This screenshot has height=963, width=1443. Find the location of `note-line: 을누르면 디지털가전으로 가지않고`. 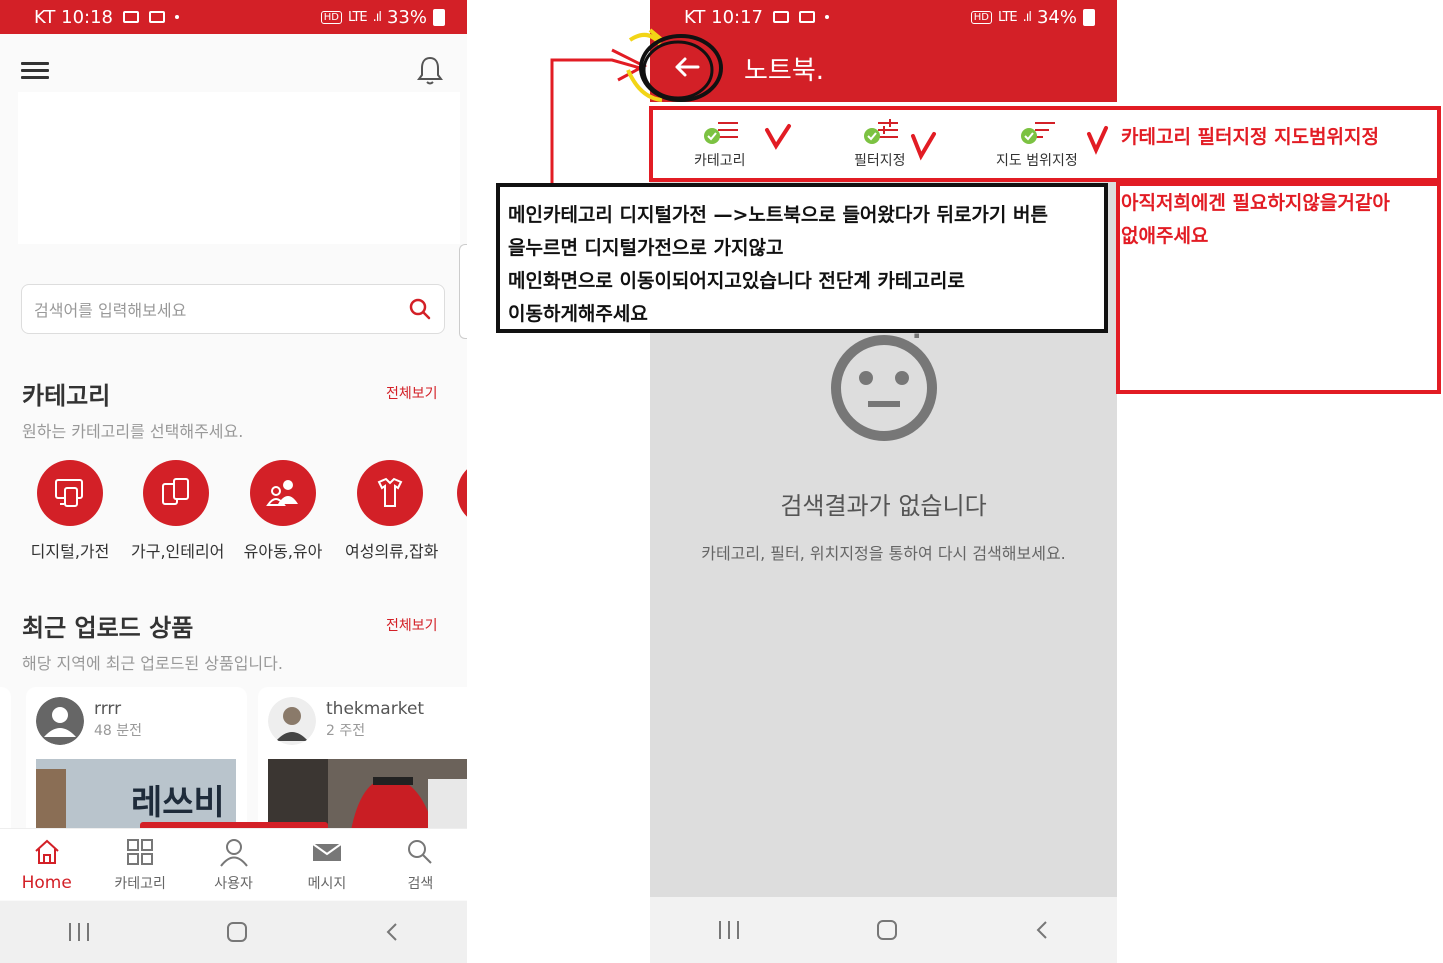

note-line: 을누르면 디지털가전으로 가지않고 is located at coordinates (646, 248).